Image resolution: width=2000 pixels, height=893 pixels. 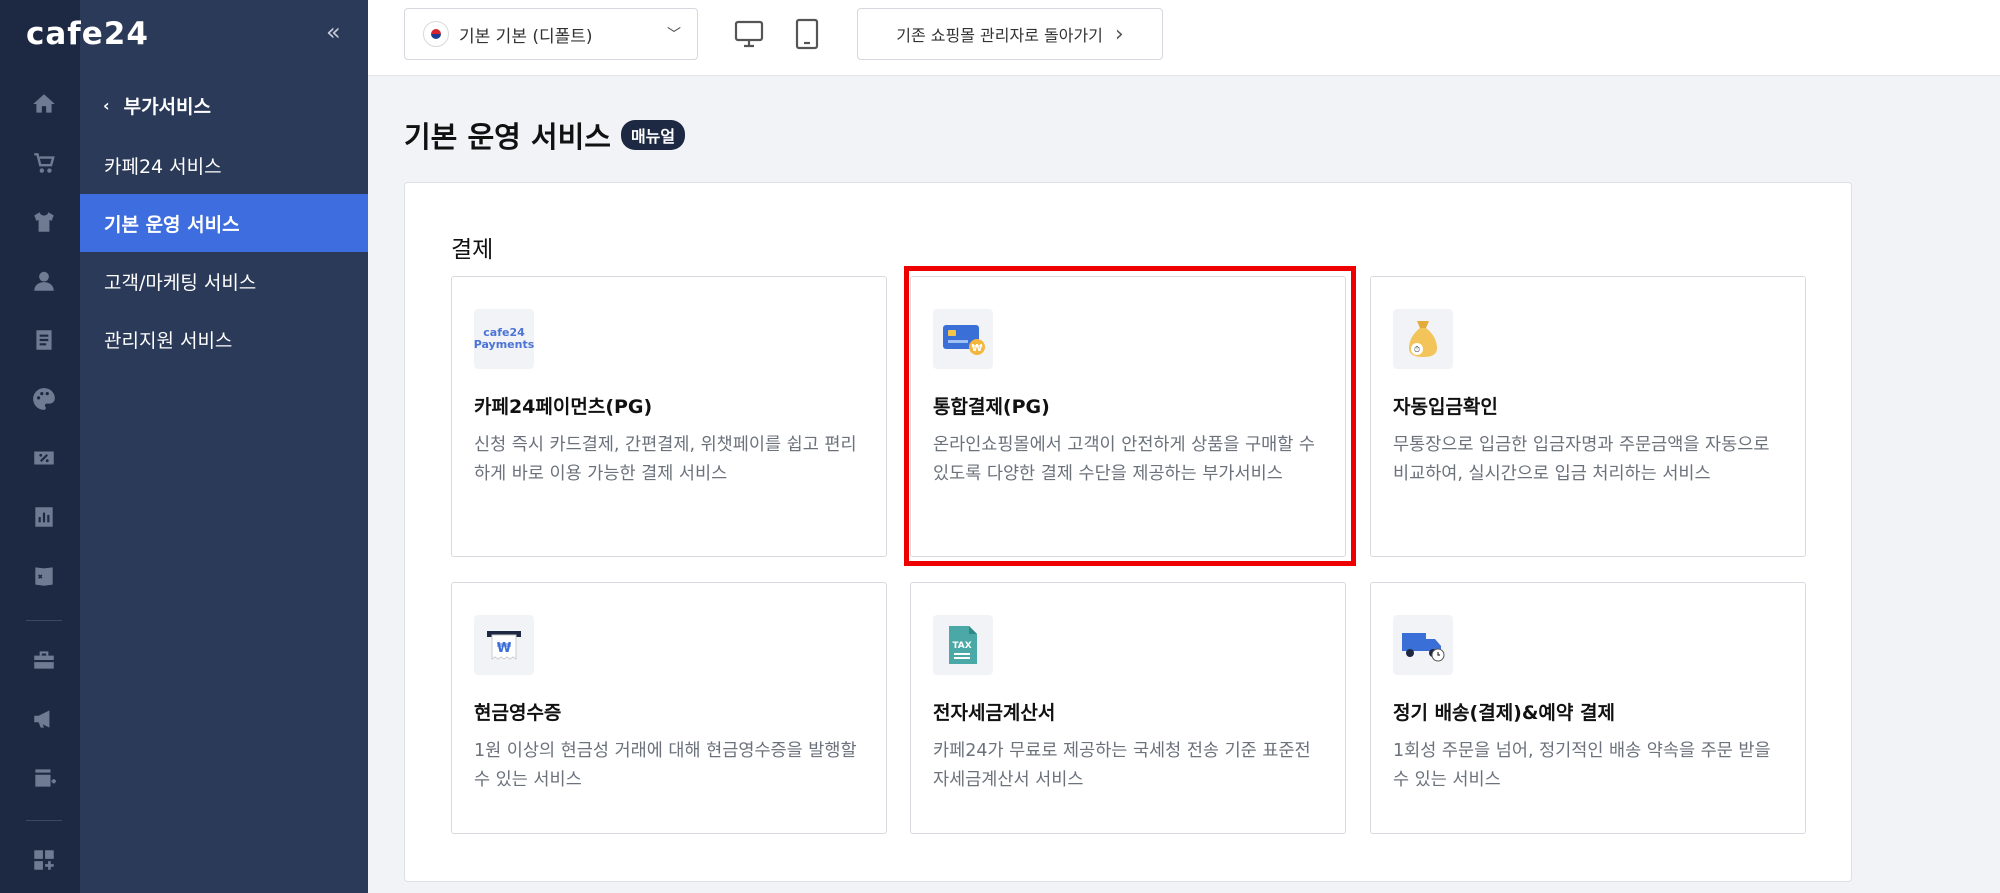 I want to click on card-title: 카페24페이먼츠(PG), so click(x=563, y=407).